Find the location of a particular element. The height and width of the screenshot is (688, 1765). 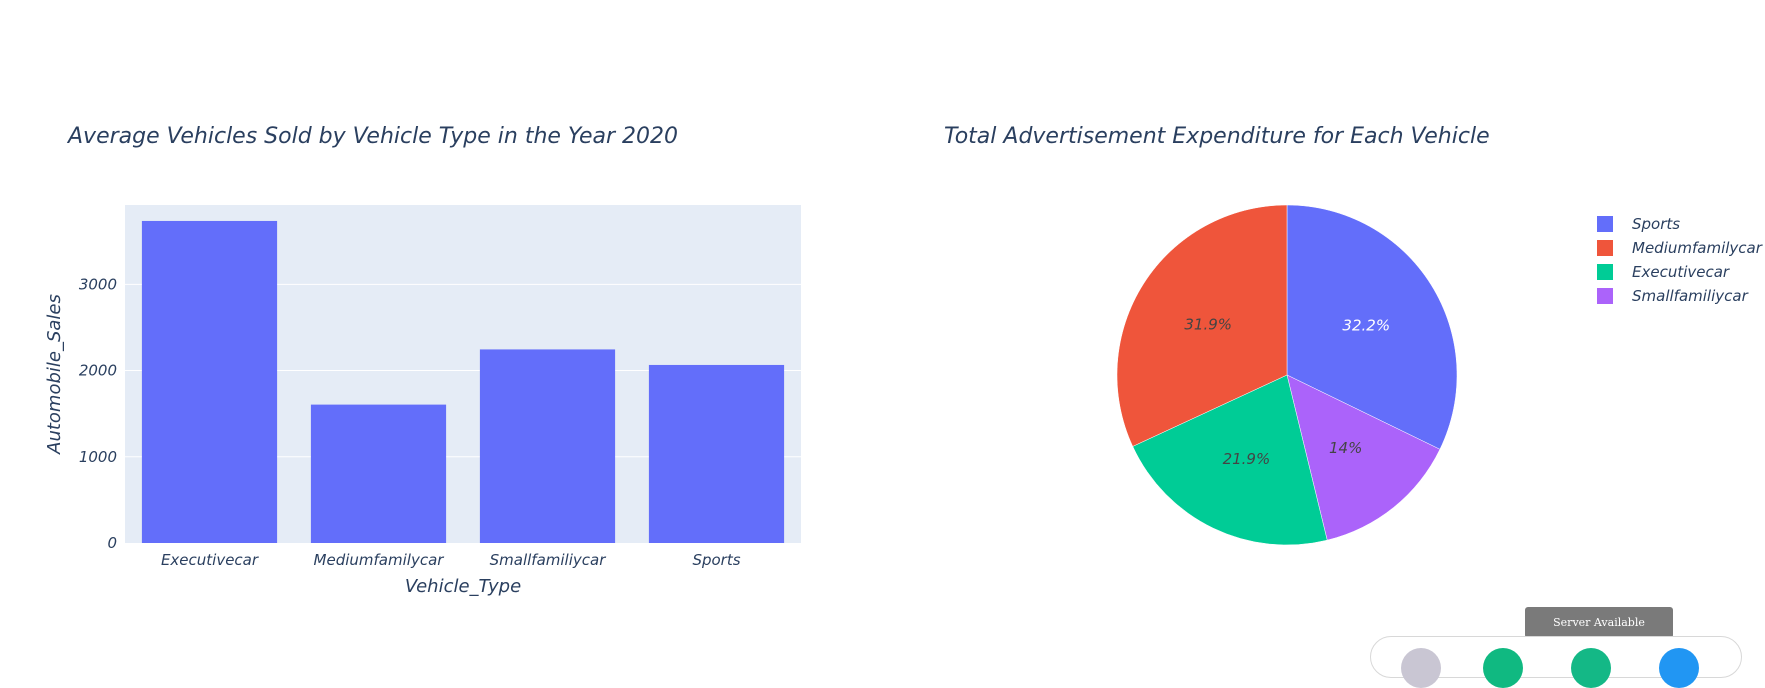

pie-slices is located at coordinates (1287, 375).